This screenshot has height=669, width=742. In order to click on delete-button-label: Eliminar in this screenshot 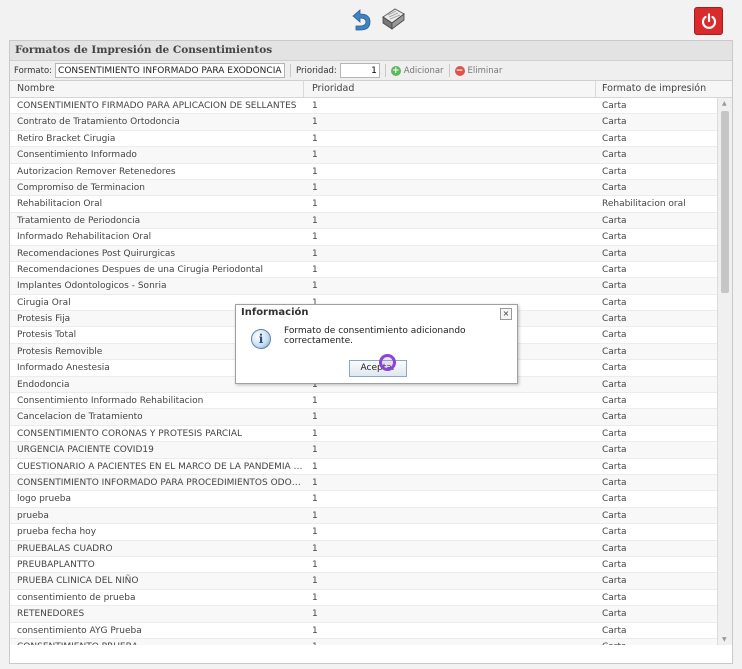, I will do `click(485, 70)`.